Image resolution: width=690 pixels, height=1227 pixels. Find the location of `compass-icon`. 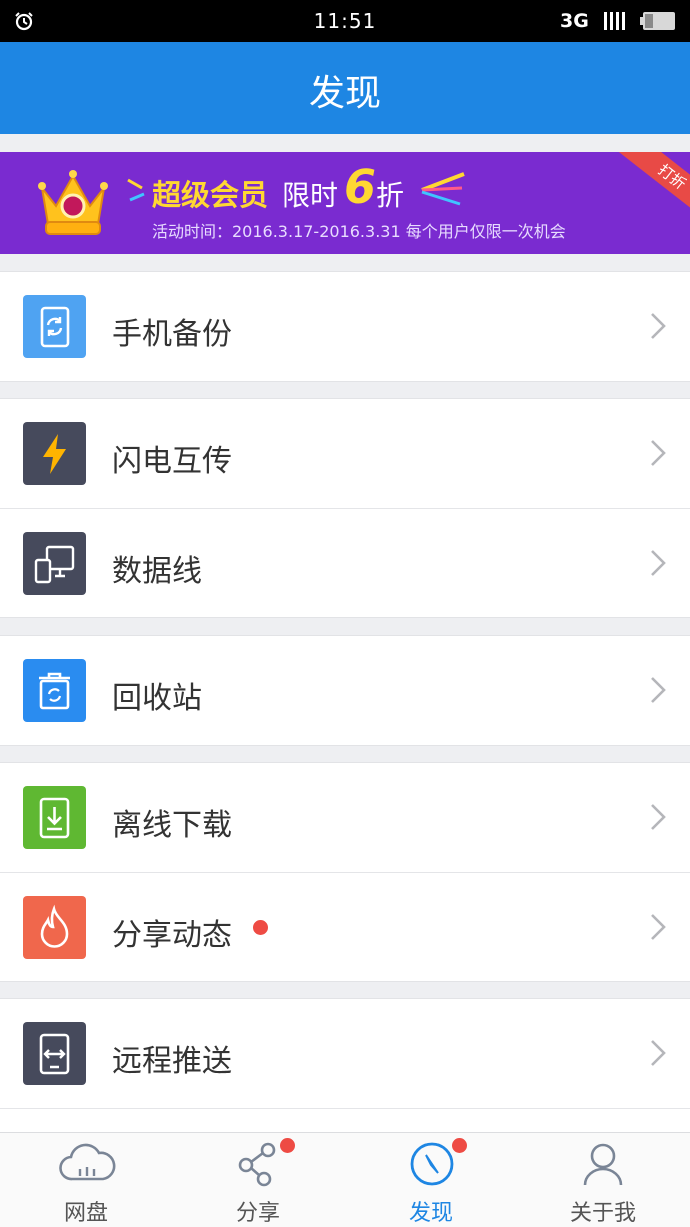

compass-icon is located at coordinates (432, 1166).